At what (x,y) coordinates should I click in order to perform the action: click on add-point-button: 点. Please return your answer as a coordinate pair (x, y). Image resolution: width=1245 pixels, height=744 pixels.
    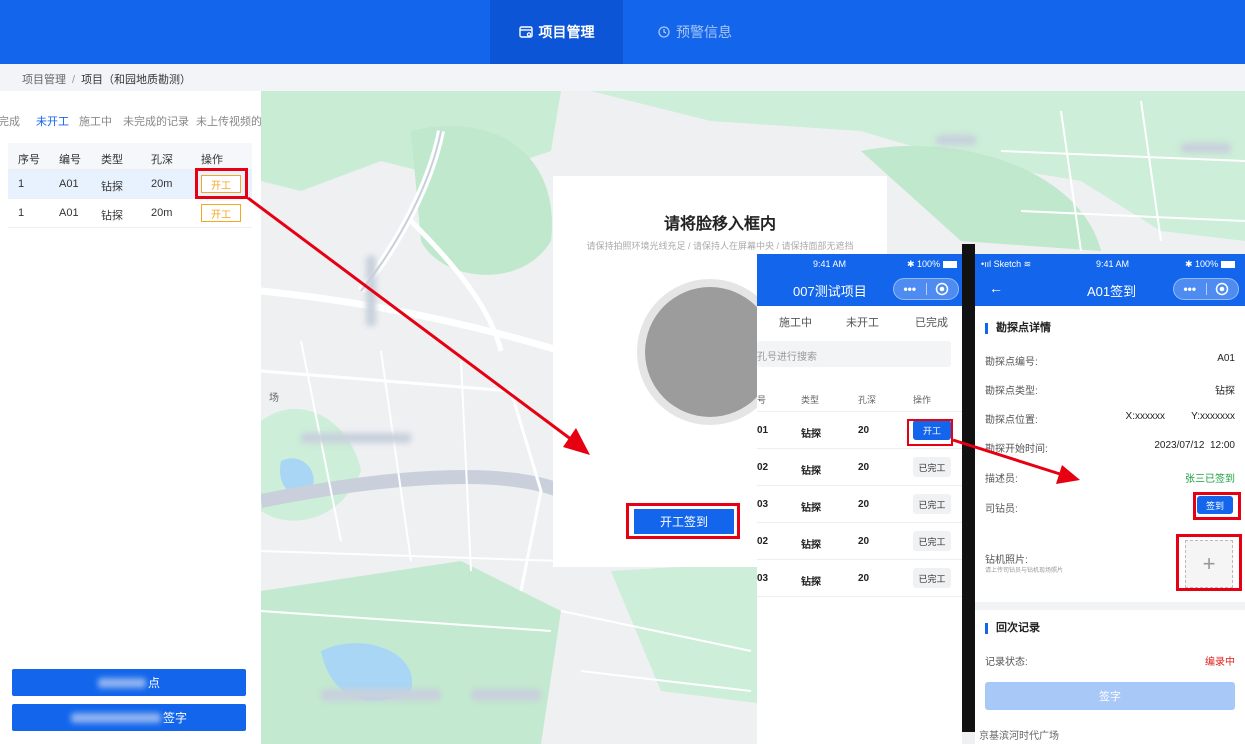
    Looking at the image, I should click on (129, 682).